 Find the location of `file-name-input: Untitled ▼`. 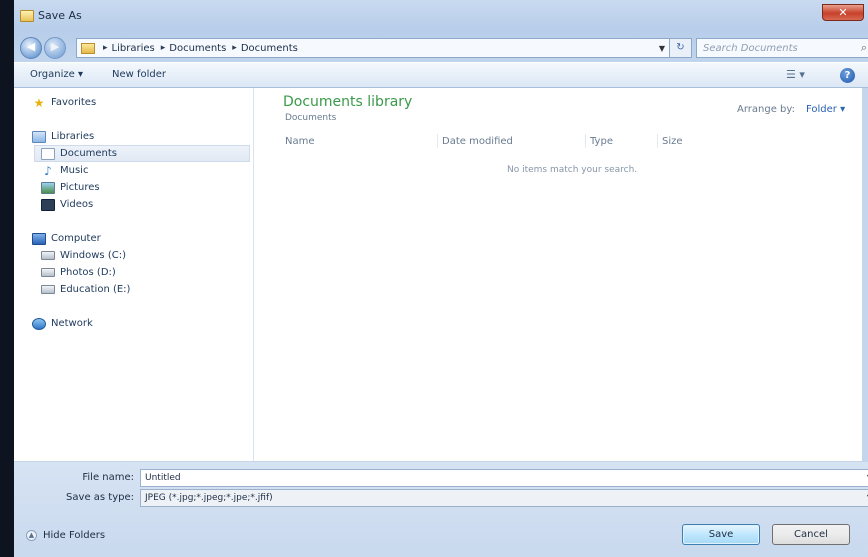

file-name-input: Untitled ▼ is located at coordinates (504, 478).